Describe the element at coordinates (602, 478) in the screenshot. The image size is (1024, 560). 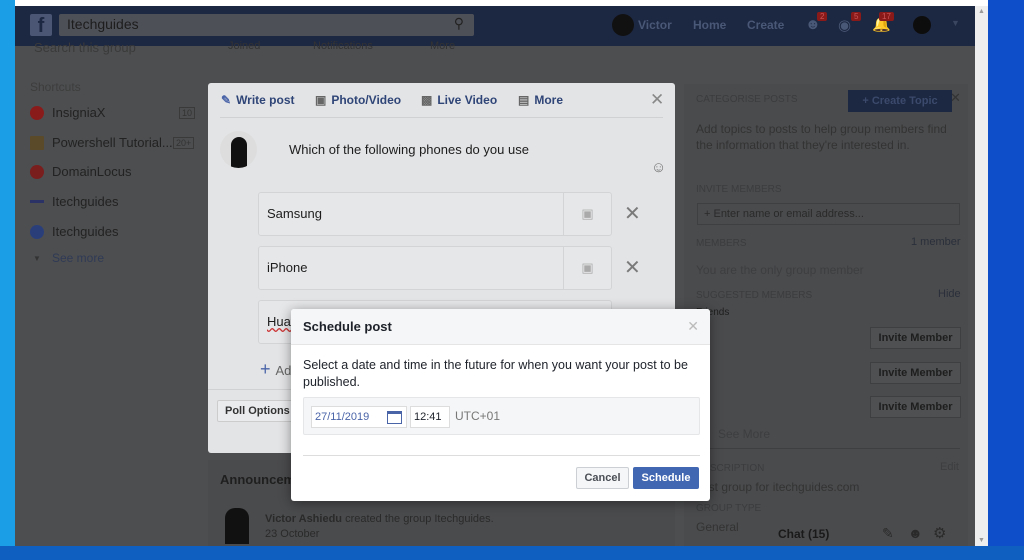
I see `cancel-button: Cancel` at that location.